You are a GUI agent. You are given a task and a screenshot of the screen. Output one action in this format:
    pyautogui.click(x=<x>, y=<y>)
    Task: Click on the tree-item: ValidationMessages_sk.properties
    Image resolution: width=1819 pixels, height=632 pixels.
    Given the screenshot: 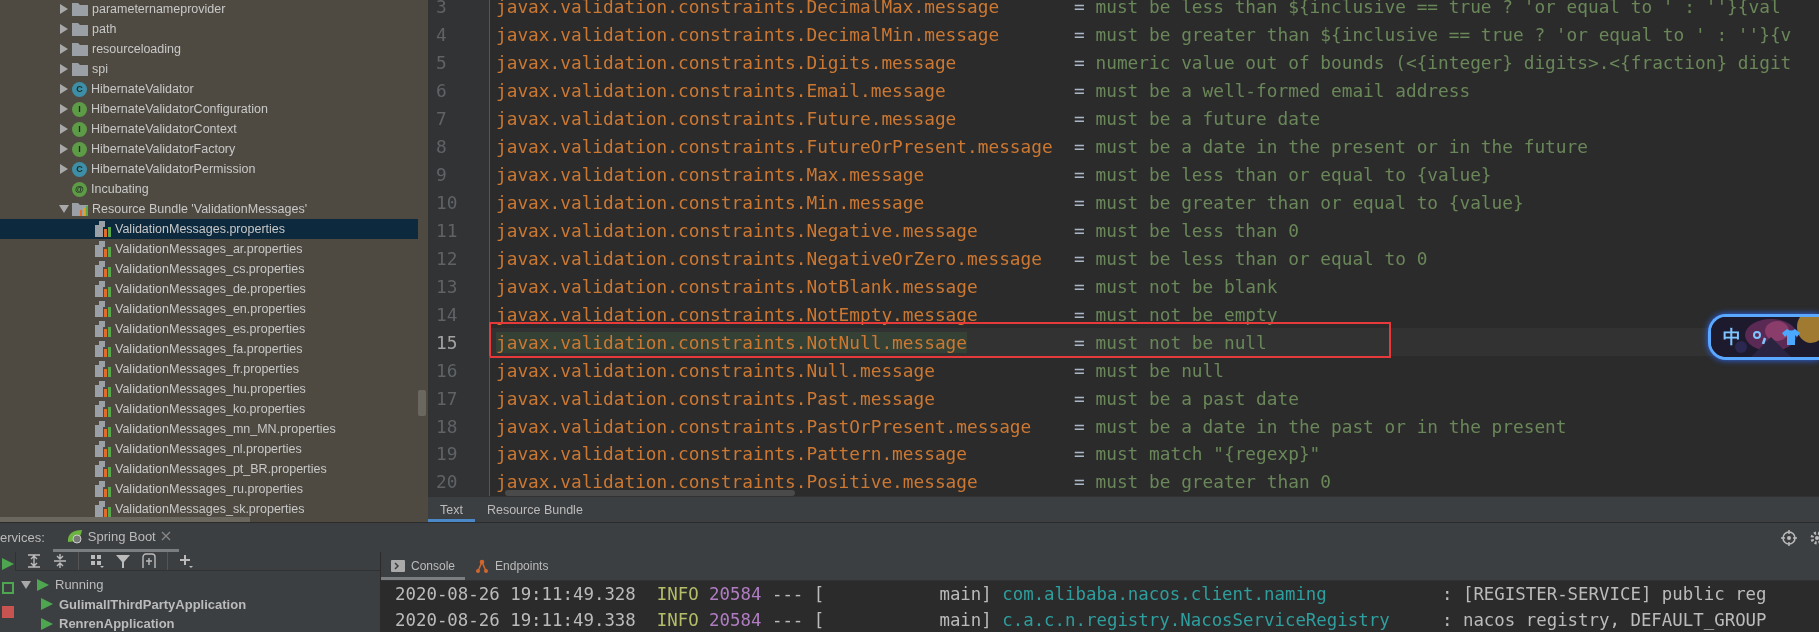 What is the action you would take?
    pyautogui.click(x=209, y=509)
    